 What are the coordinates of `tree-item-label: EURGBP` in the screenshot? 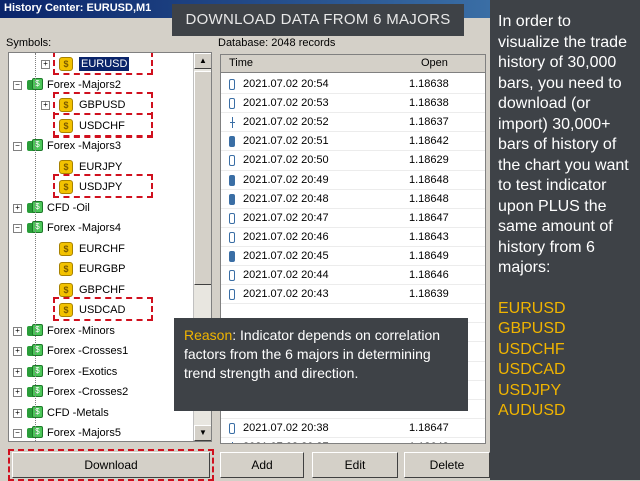 It's located at (102, 269).